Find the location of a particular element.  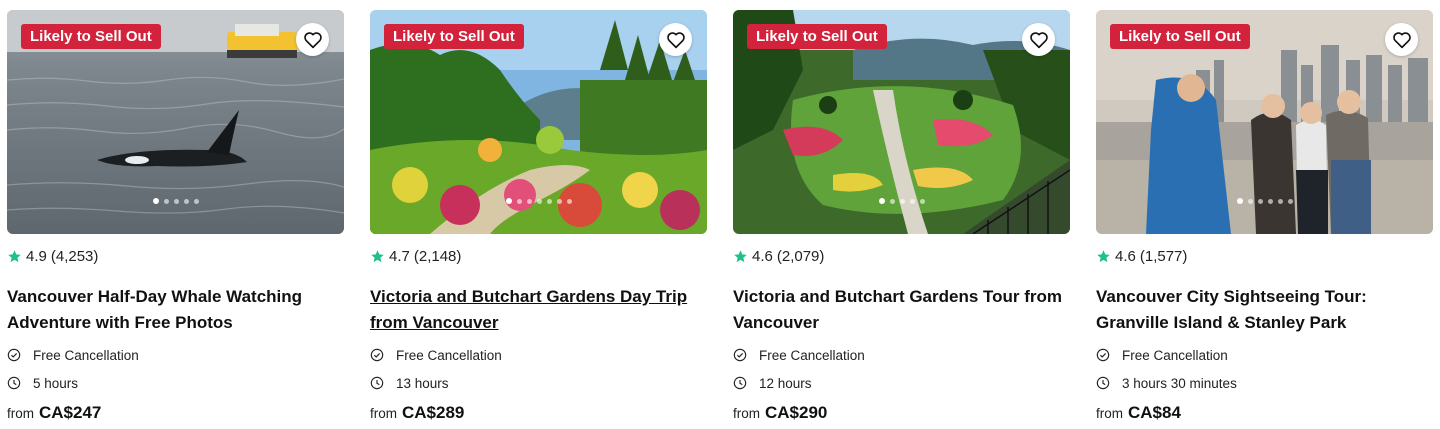

review-count: (4,253) is located at coordinates (74, 256).